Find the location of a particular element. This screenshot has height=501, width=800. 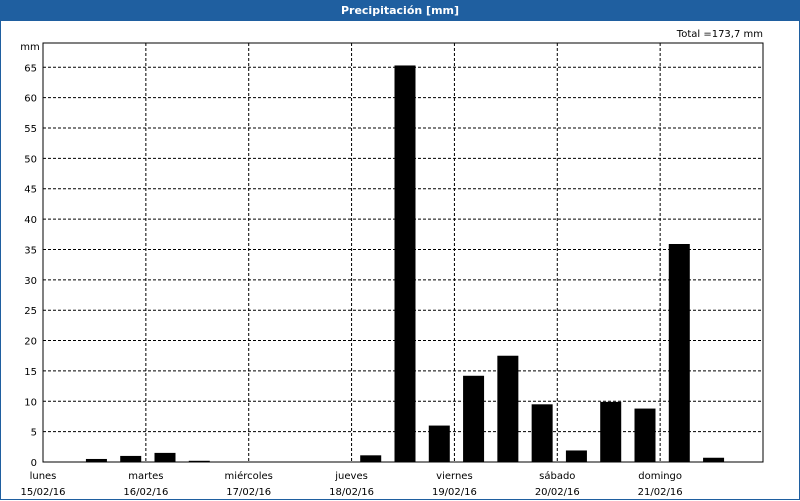

y-tick-label: 40 is located at coordinates (30, 220).